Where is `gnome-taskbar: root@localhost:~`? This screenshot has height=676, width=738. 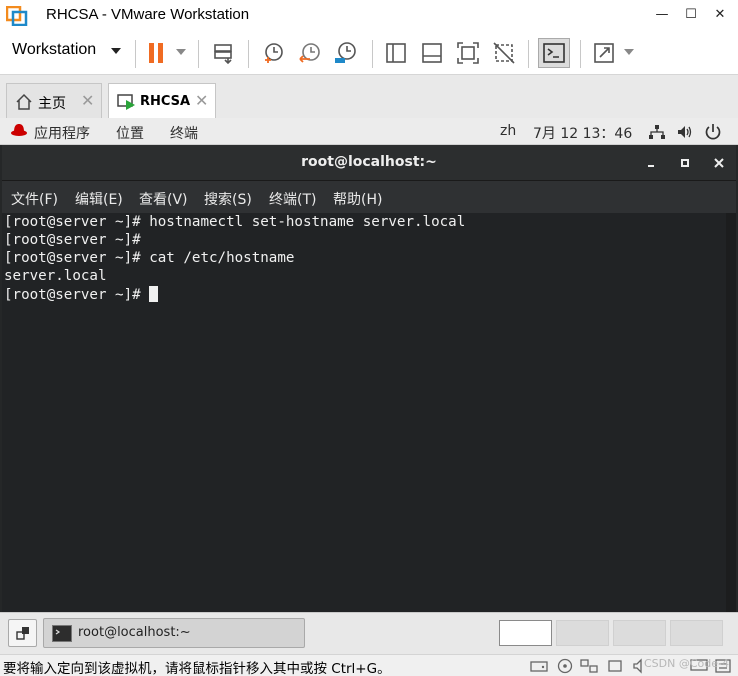 gnome-taskbar: root@localhost:~ is located at coordinates (369, 633).